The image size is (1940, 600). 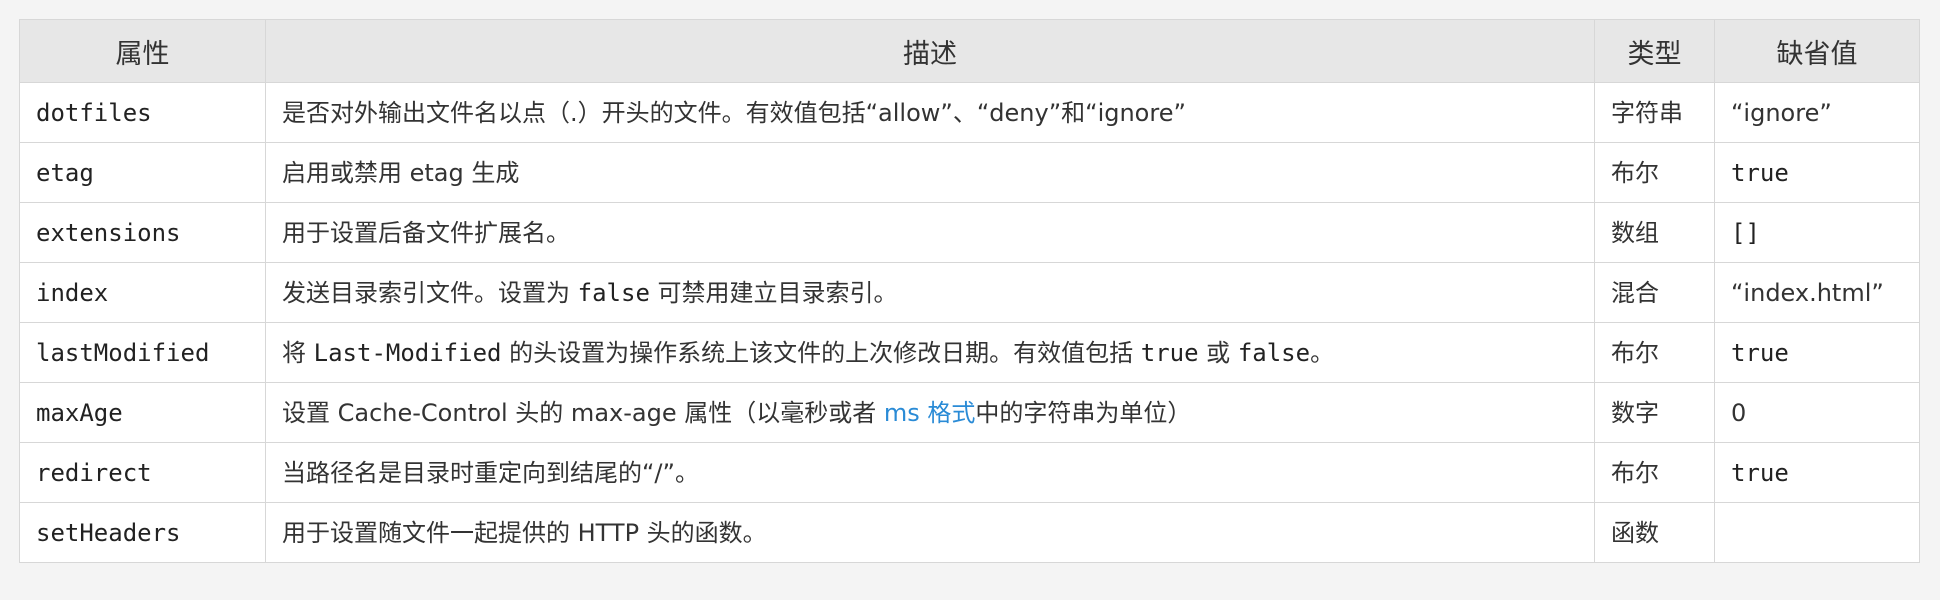 I want to click on description-text: 可禁用建立目录索引。, so click(x=773, y=292).